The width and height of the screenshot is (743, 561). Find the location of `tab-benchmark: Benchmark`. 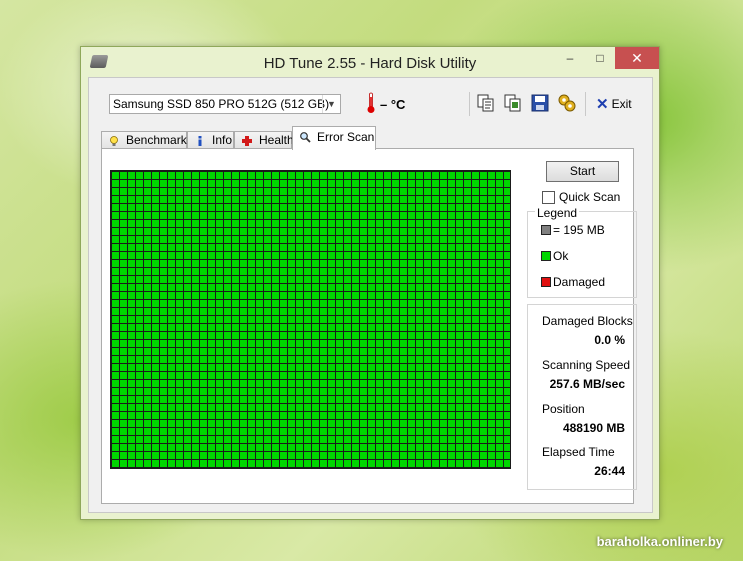

tab-benchmark: Benchmark is located at coordinates (144, 140).